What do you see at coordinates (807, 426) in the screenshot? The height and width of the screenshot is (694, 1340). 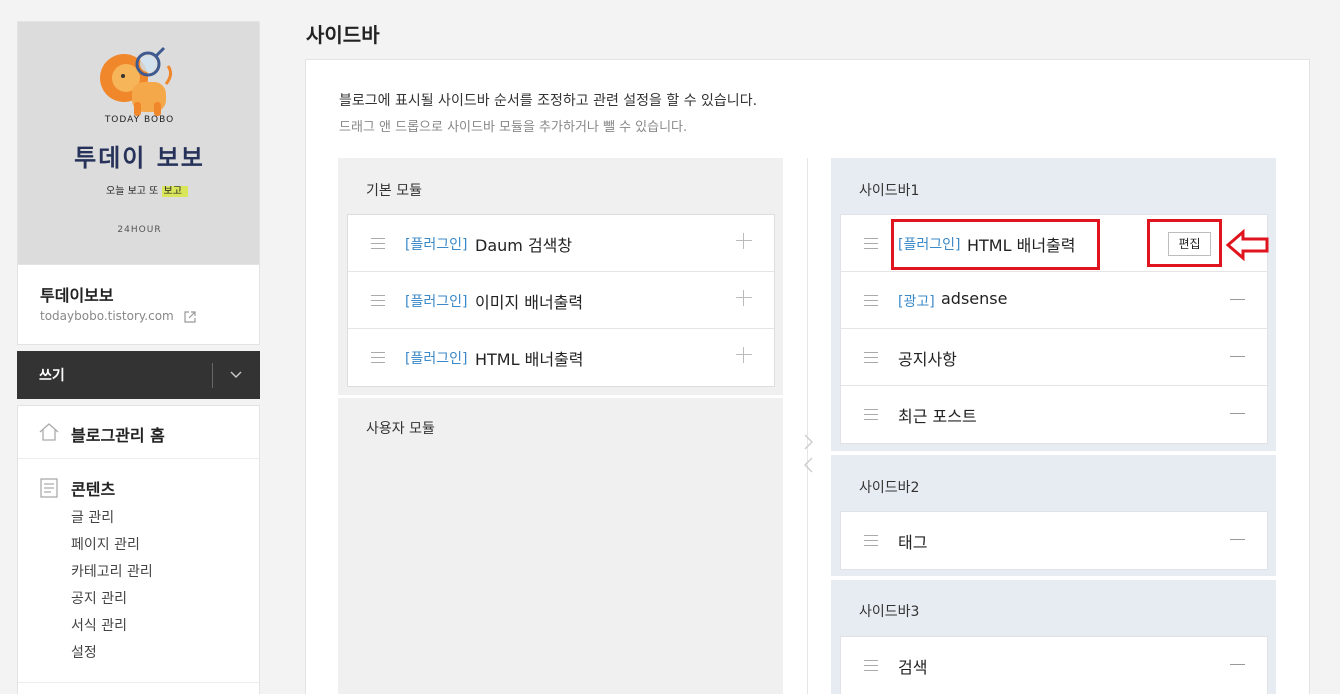 I see `column-divider` at bounding box center [807, 426].